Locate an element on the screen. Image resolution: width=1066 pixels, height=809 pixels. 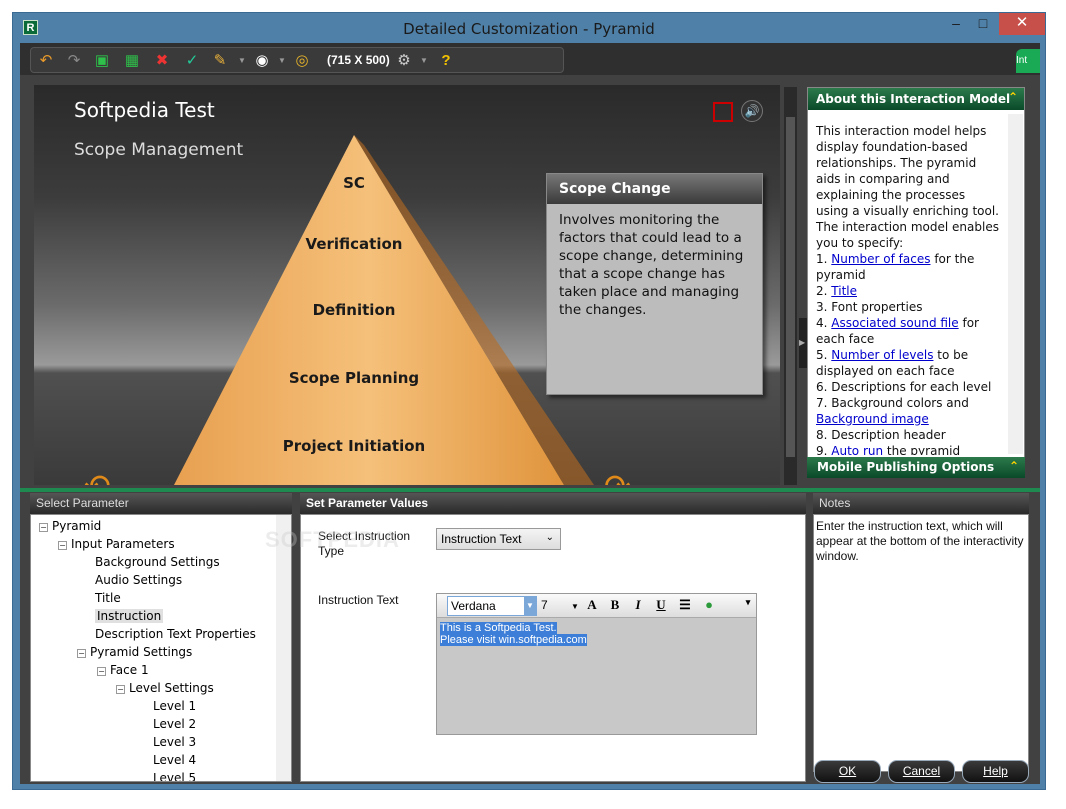
about-list-item: 8. Description header is located at coordinates (908, 435).